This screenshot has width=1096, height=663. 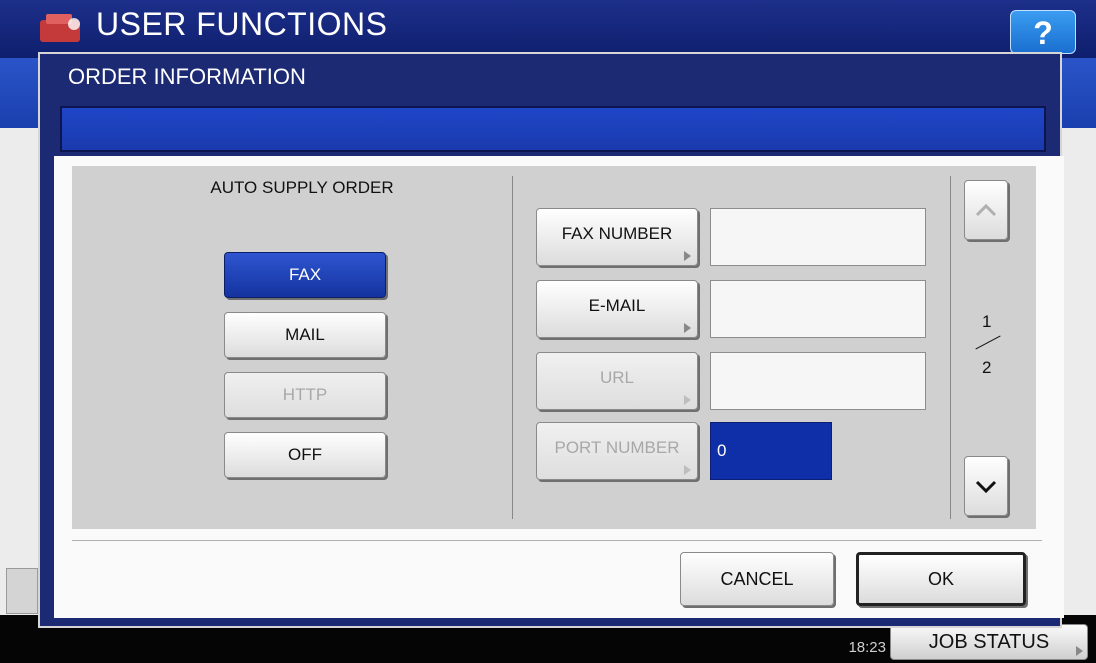 I want to click on auto-supply-mail-button: MAIL, so click(x=305, y=335).